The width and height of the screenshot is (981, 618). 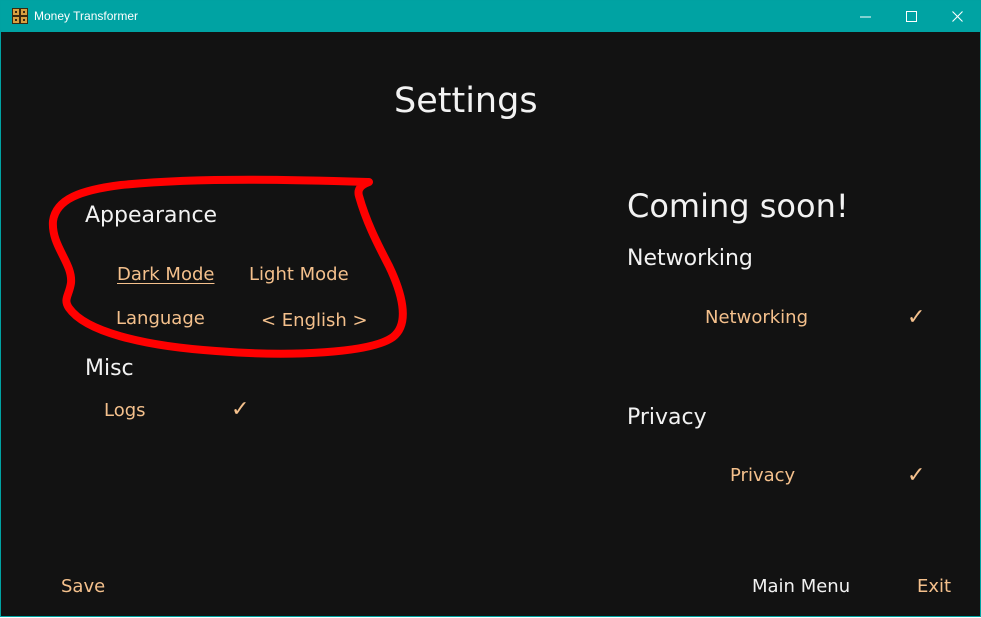 I want to click on privacy-heading: Privacy, so click(x=667, y=417).